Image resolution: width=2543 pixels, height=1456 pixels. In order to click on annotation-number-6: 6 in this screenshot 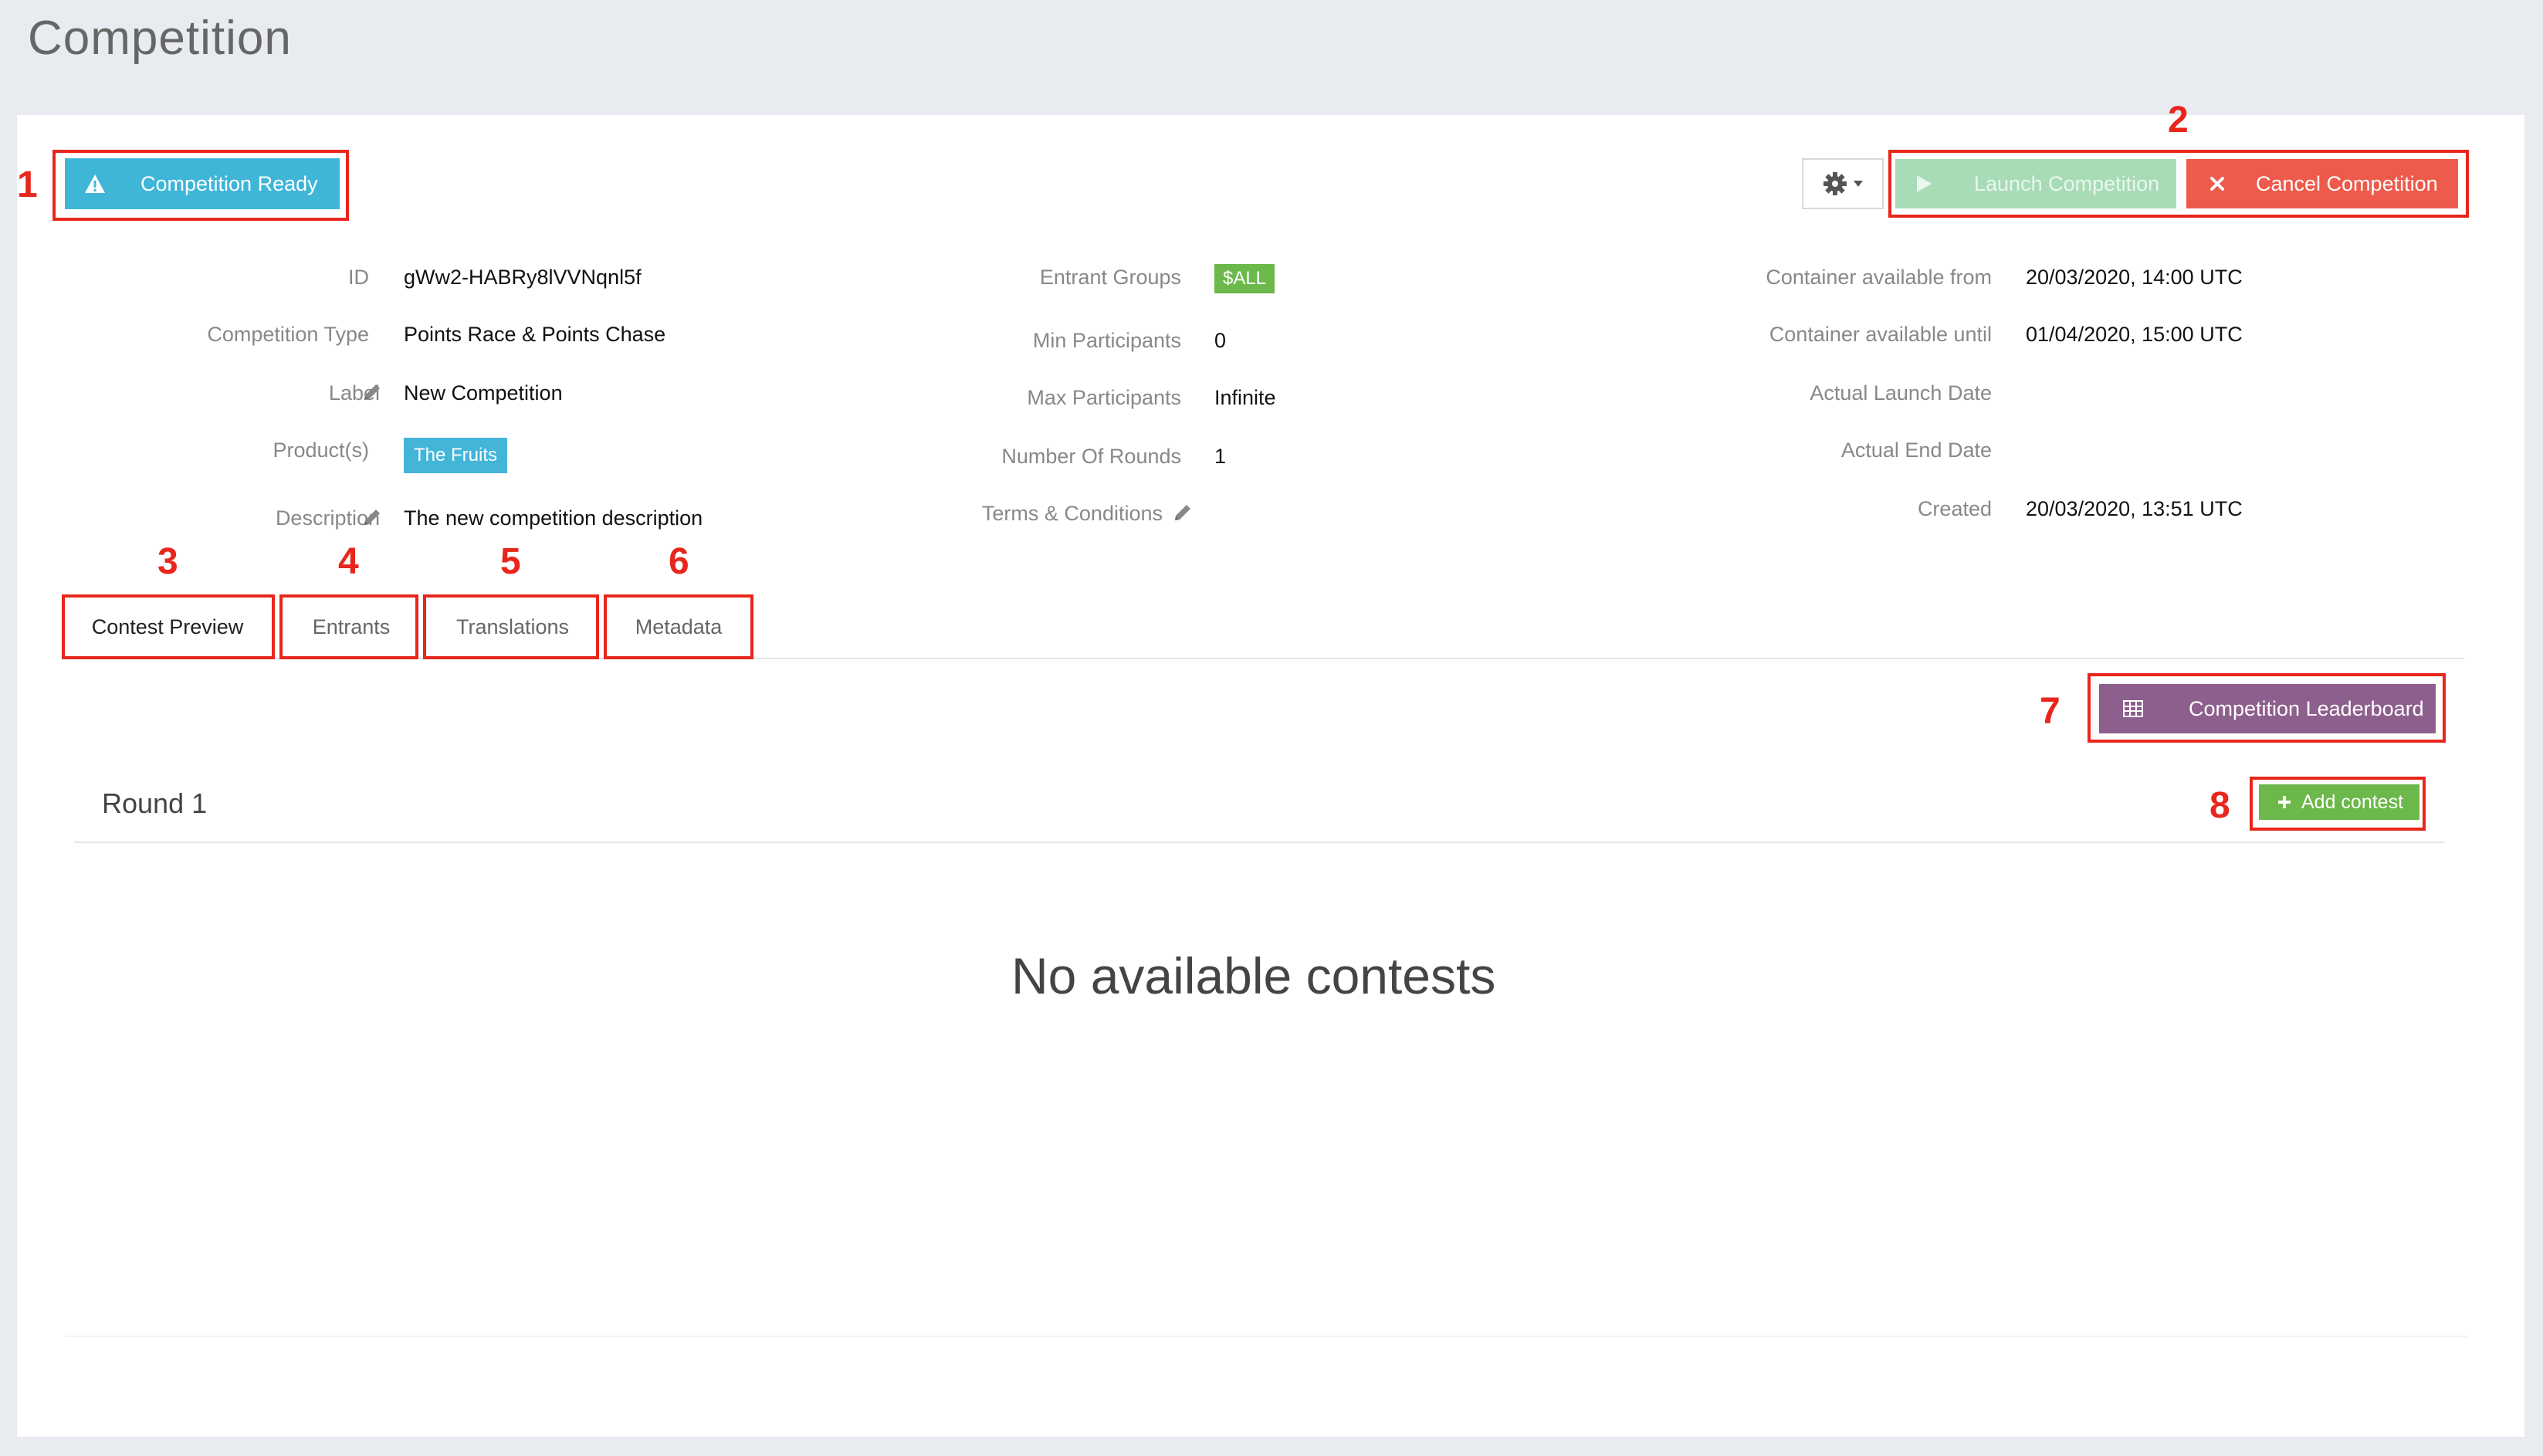, I will do `click(679, 561)`.